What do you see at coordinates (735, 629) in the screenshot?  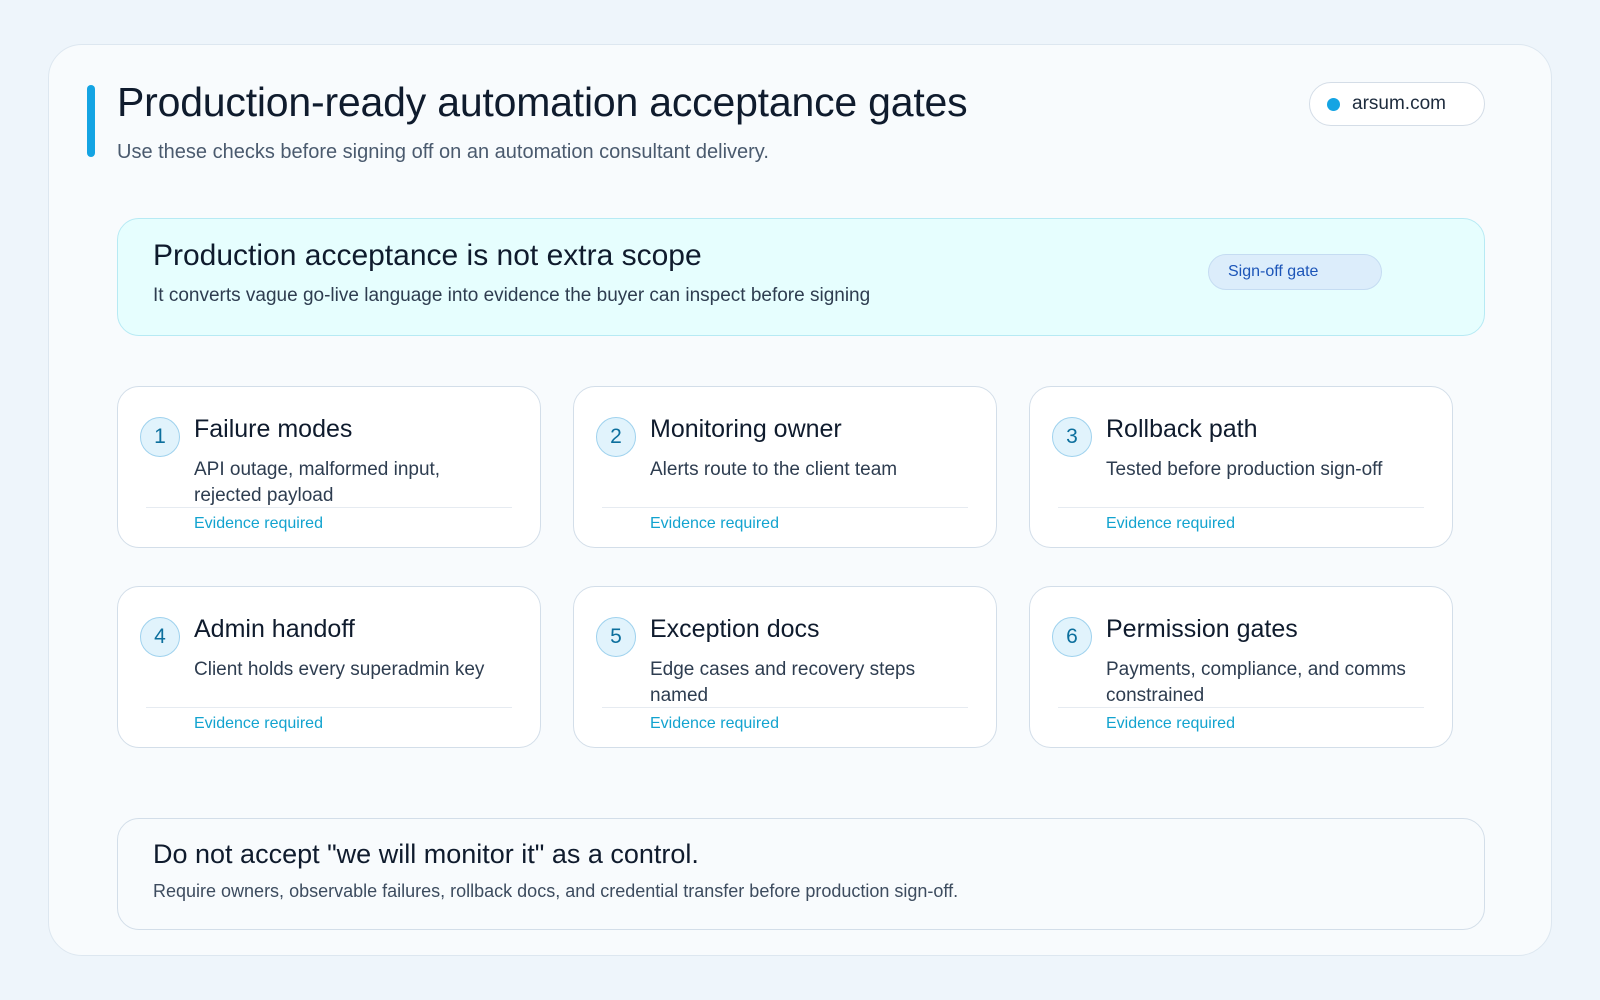 I see `gate-title: Exception docs` at bounding box center [735, 629].